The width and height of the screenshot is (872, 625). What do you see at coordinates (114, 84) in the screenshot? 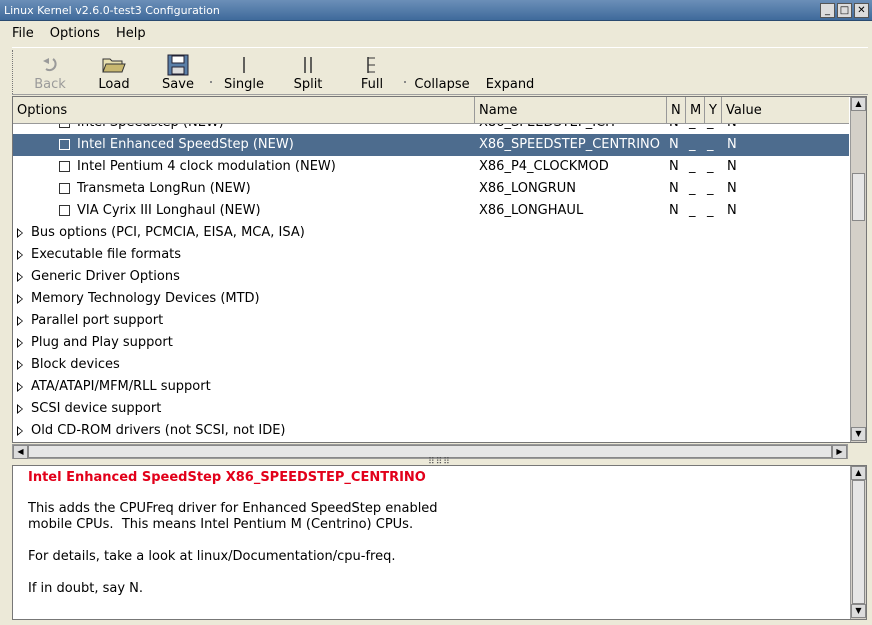
I see `load-label: Load` at bounding box center [114, 84].